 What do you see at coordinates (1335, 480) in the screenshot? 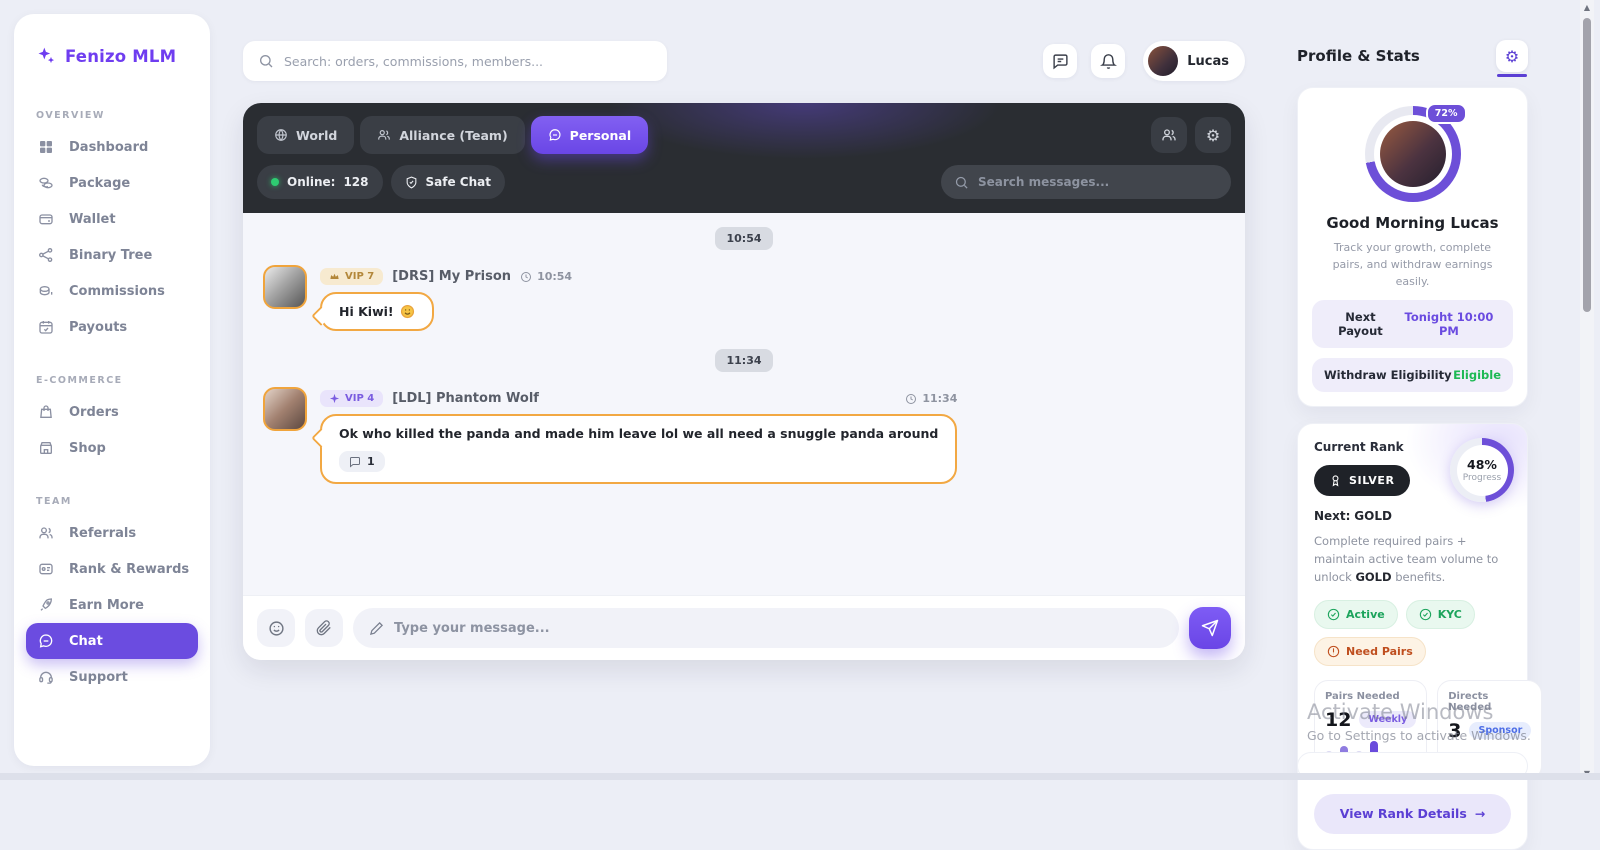
I see `medal-icon` at bounding box center [1335, 480].